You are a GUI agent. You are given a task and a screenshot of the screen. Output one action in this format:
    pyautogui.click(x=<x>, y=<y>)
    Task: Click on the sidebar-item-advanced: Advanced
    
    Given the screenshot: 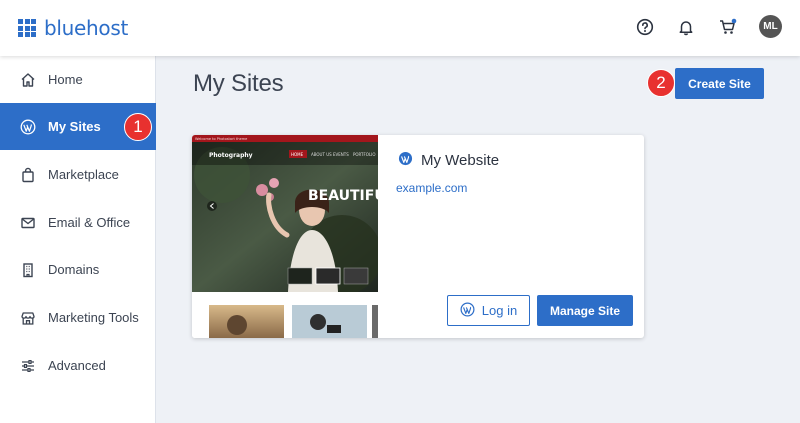 What is the action you would take?
    pyautogui.click(x=78, y=365)
    